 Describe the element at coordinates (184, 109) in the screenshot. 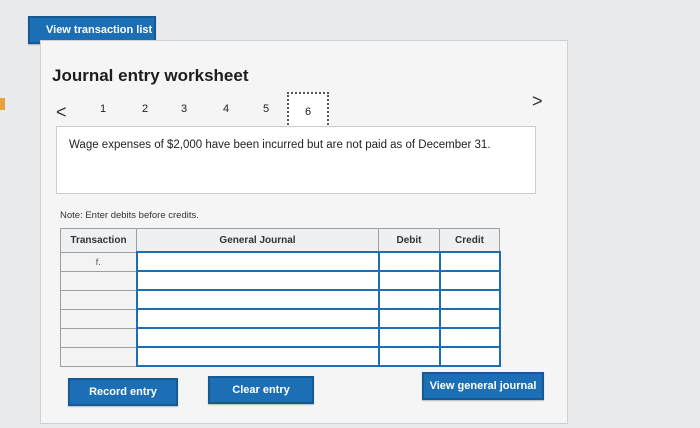

I see `step-tab-3: 3` at that location.